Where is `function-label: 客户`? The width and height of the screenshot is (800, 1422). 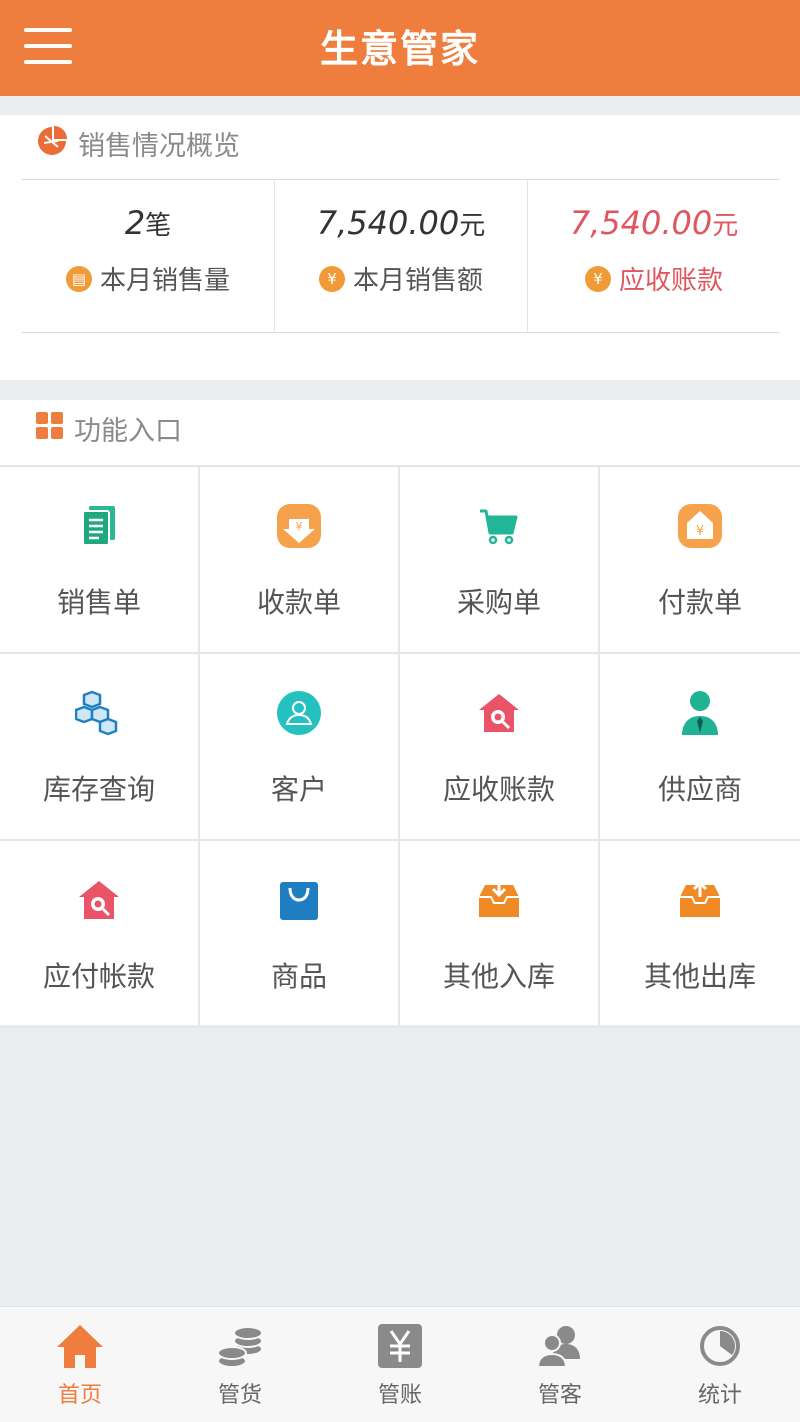
function-label: 客户 is located at coordinates (298, 789).